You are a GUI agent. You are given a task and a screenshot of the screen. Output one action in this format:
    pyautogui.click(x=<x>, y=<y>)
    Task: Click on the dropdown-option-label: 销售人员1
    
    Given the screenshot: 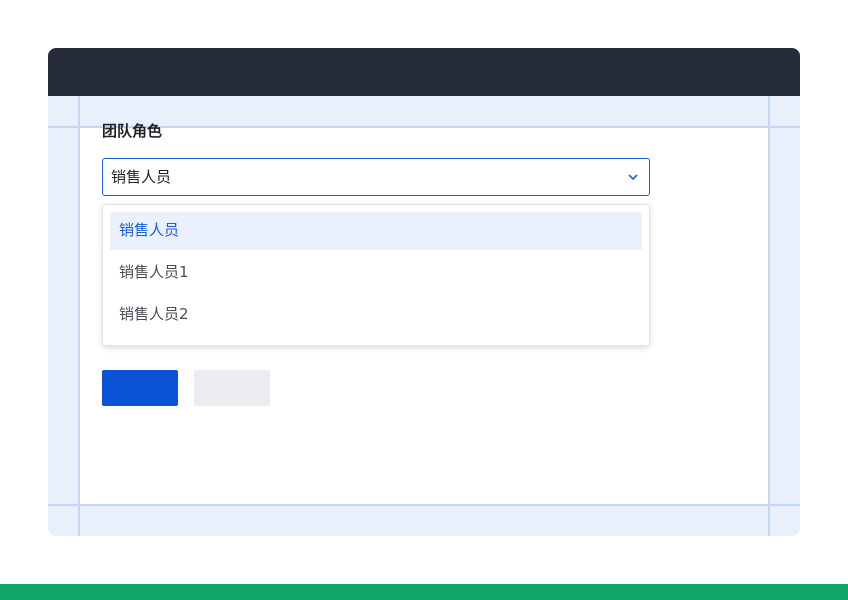 What is the action you would take?
    pyautogui.click(x=154, y=272)
    